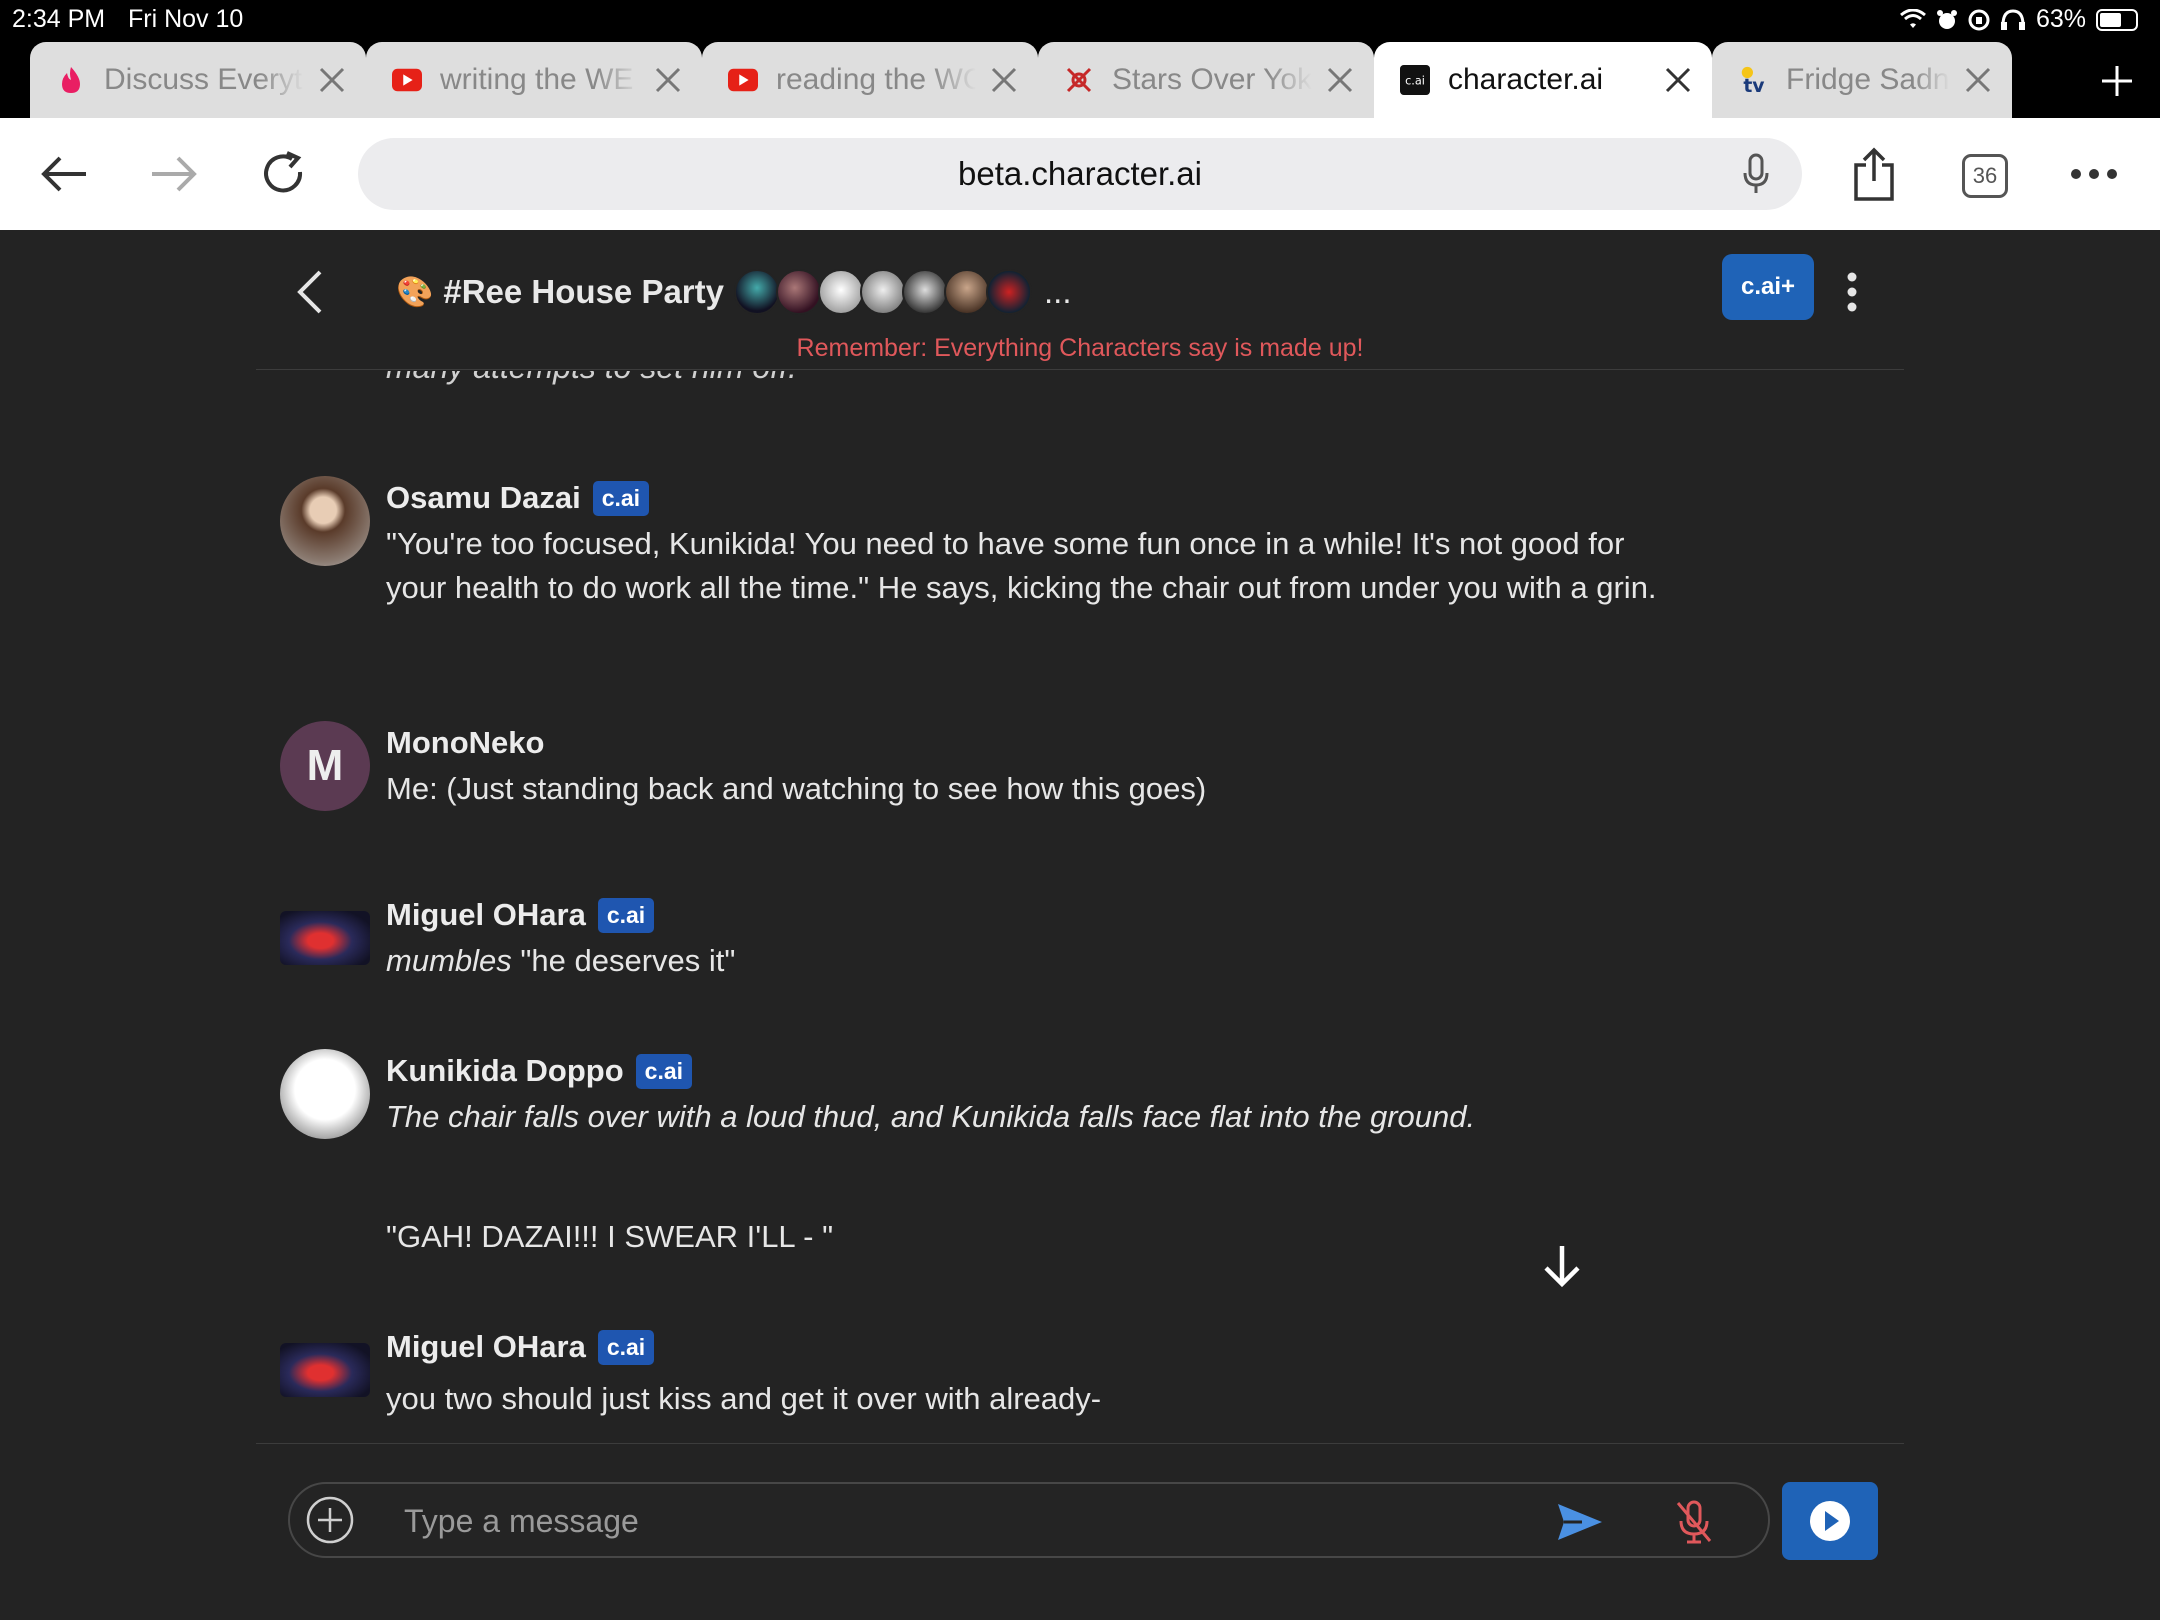 The width and height of the screenshot is (2160, 1620). Describe the element at coordinates (71, 80) in the screenshot. I see `flame-icon` at that location.